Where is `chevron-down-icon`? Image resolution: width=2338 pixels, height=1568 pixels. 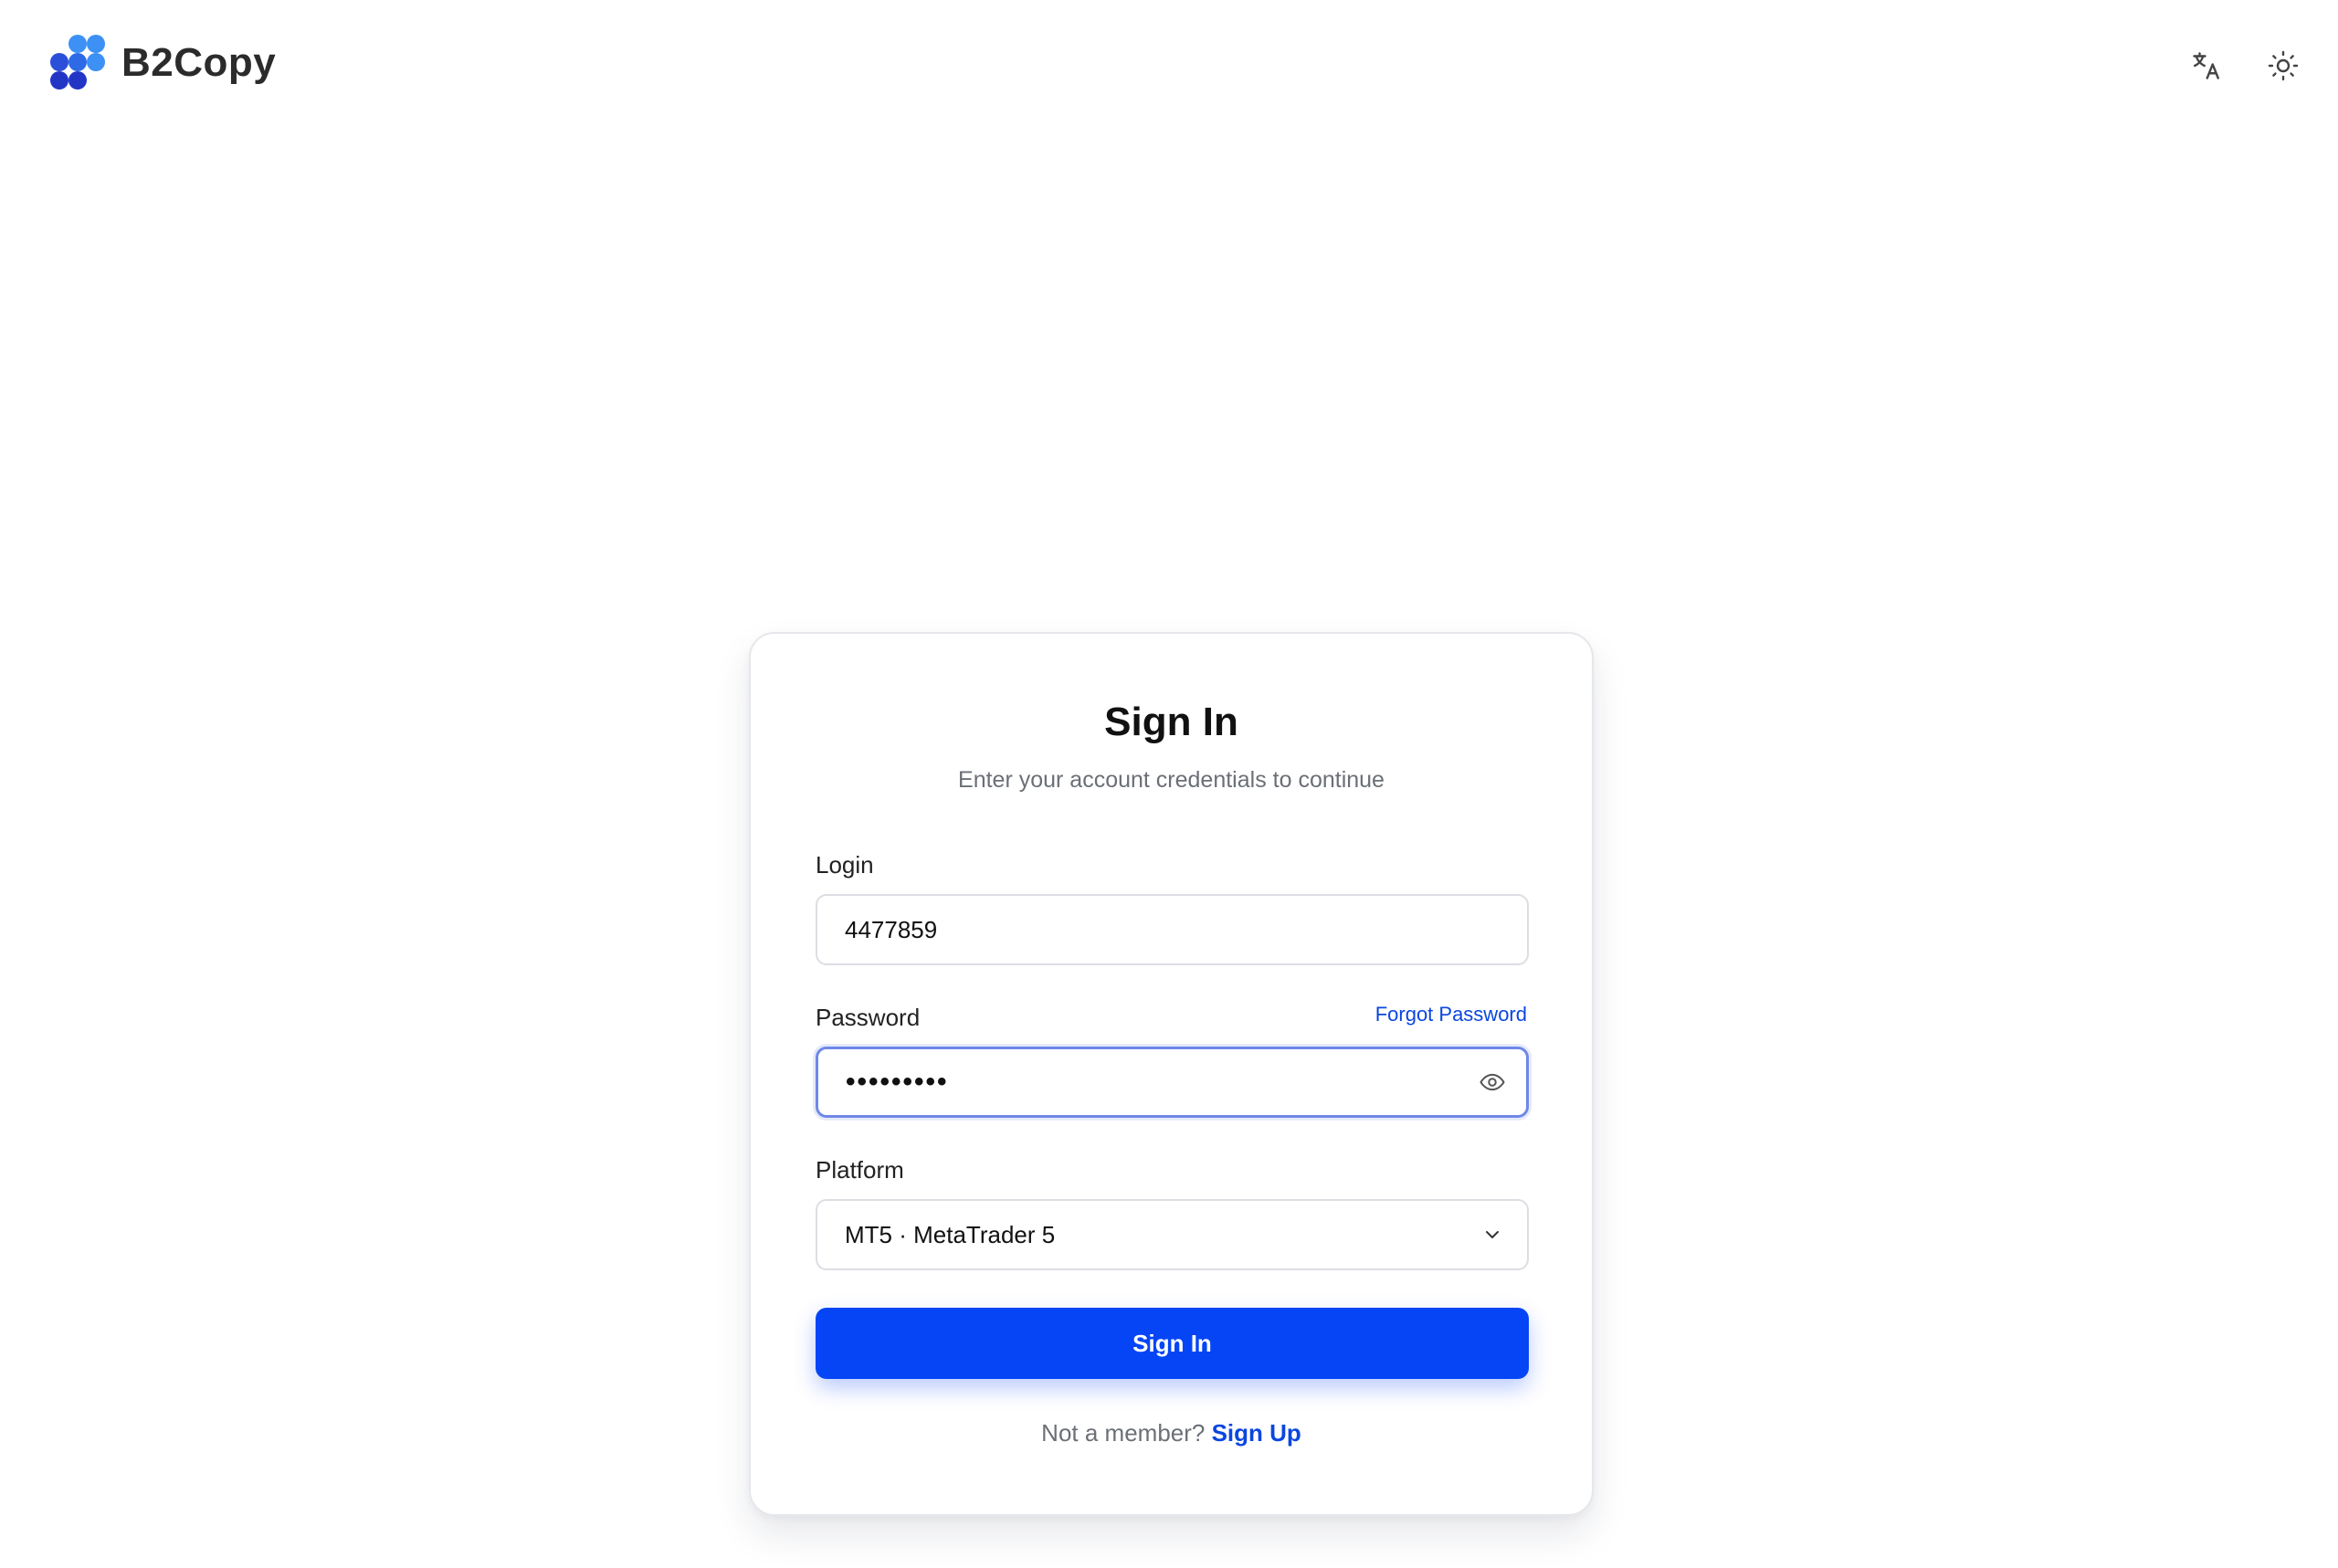 chevron-down-icon is located at coordinates (1492, 1234).